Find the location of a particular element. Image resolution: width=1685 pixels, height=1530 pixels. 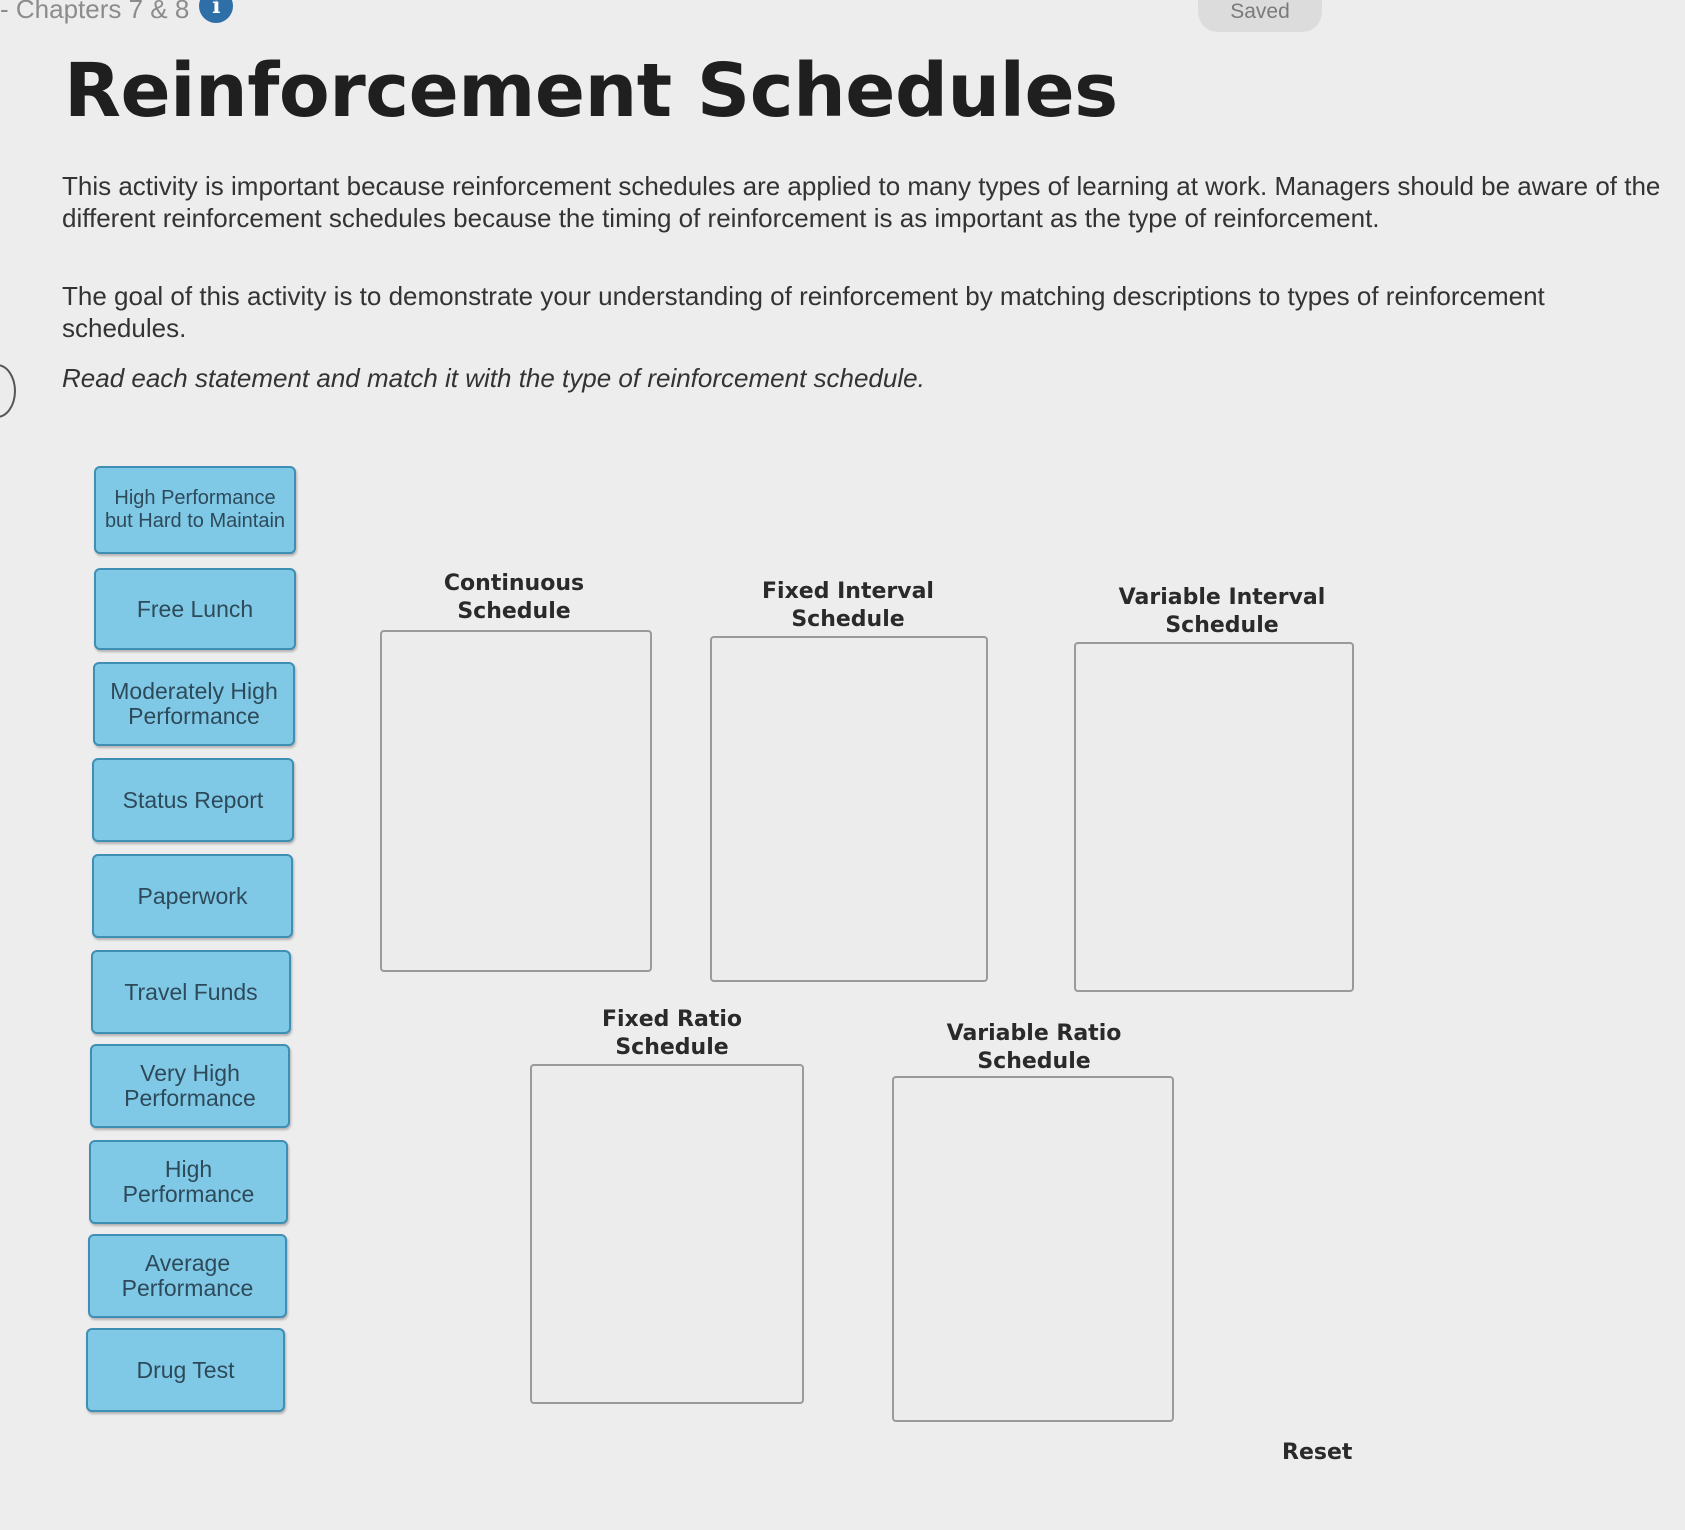

chip-free-lunch: Free Lunch is located at coordinates (195, 609).